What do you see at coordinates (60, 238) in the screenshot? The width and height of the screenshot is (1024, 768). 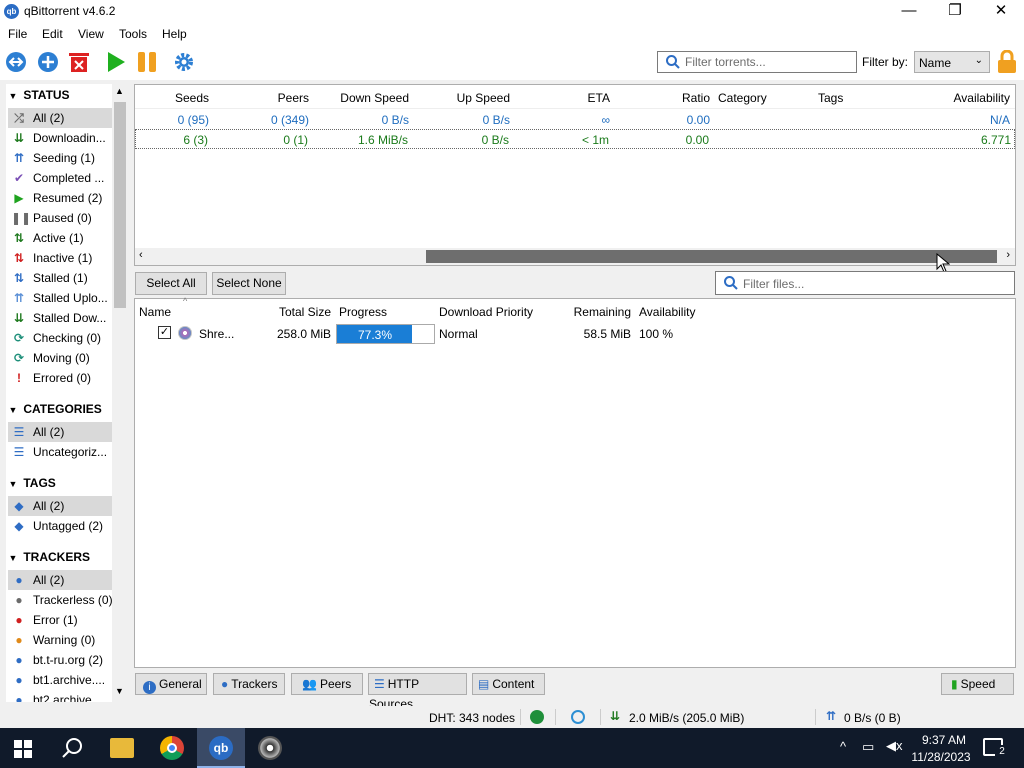 I see `sidebar-item-status: ⇅ Active (1)` at bounding box center [60, 238].